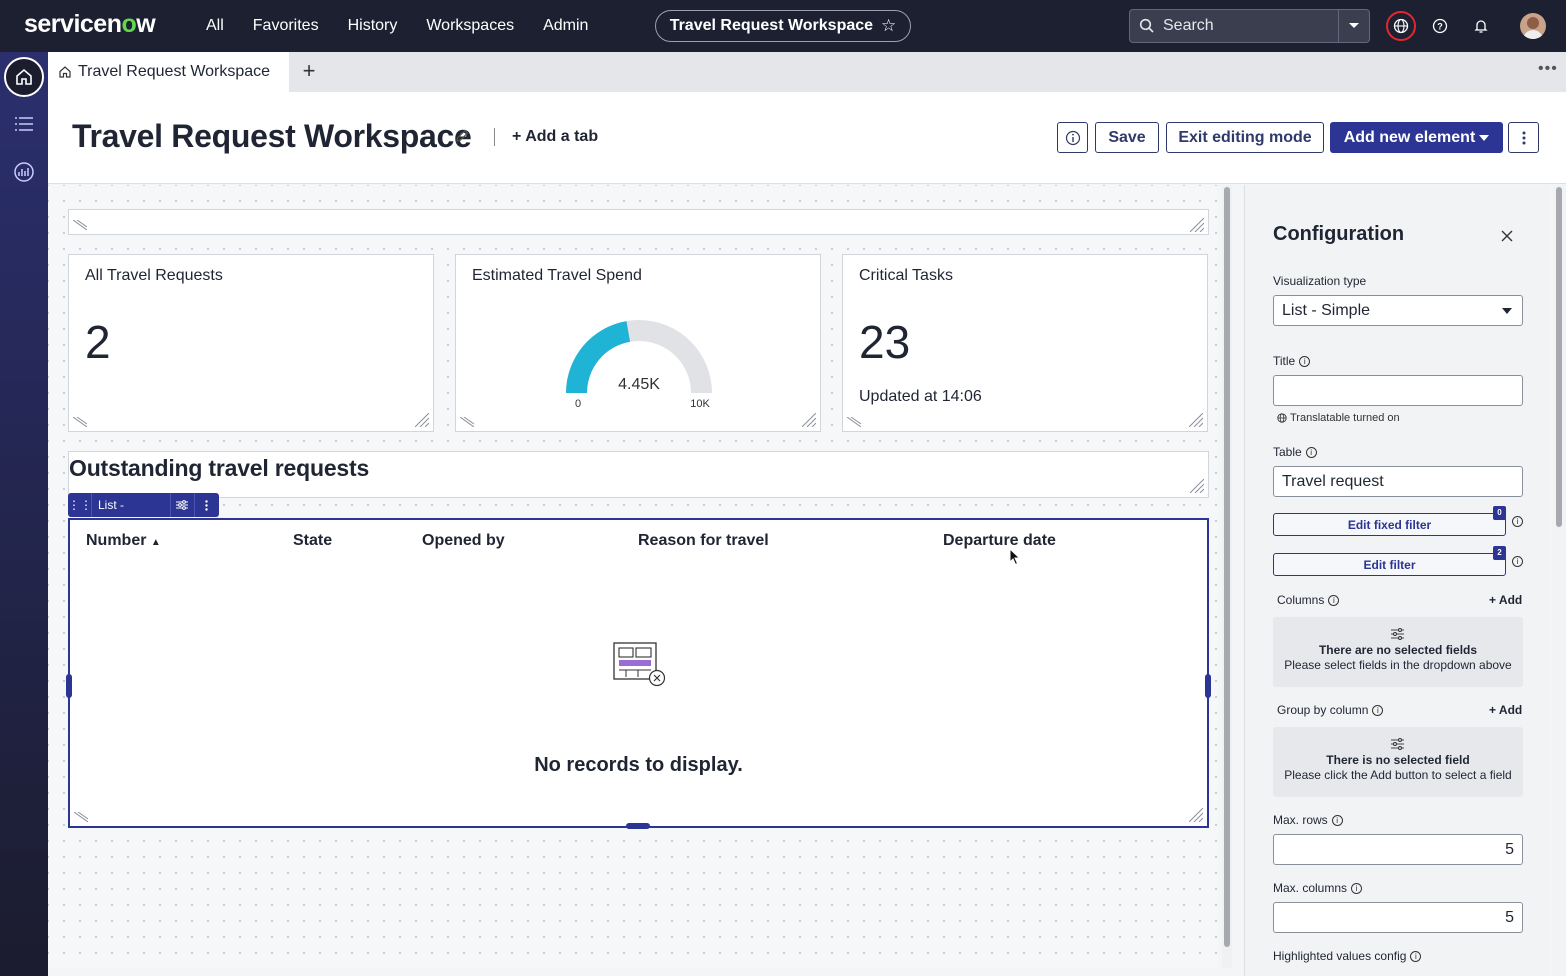  What do you see at coordinates (462, 136) in the screenshot?
I see `pencil-icon` at bounding box center [462, 136].